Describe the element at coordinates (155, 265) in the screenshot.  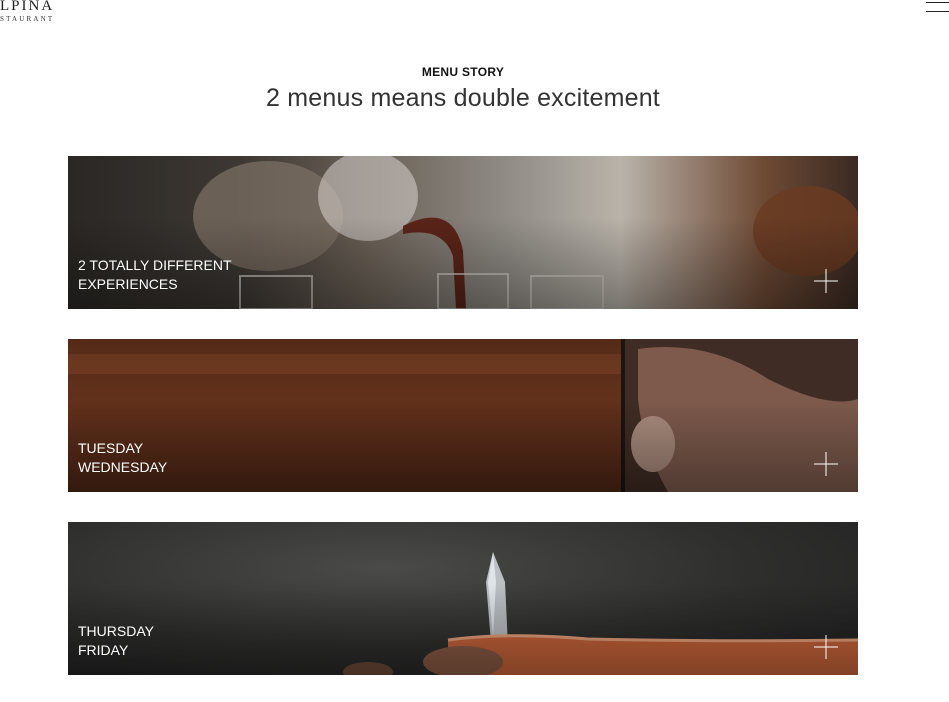
I see `card-label-line1: 2 TOTALLY DIFFERENT` at that location.